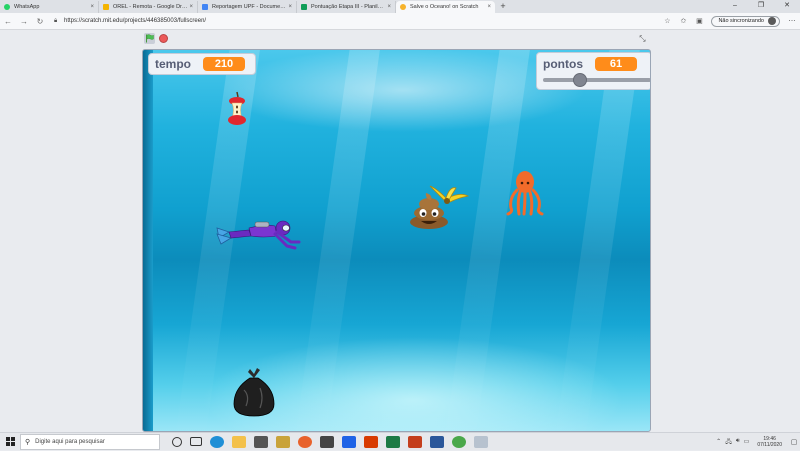 The image size is (800, 451). What do you see at coordinates (415, 441) in the screenshot?
I see `powerpoint-icon` at bounding box center [415, 441].